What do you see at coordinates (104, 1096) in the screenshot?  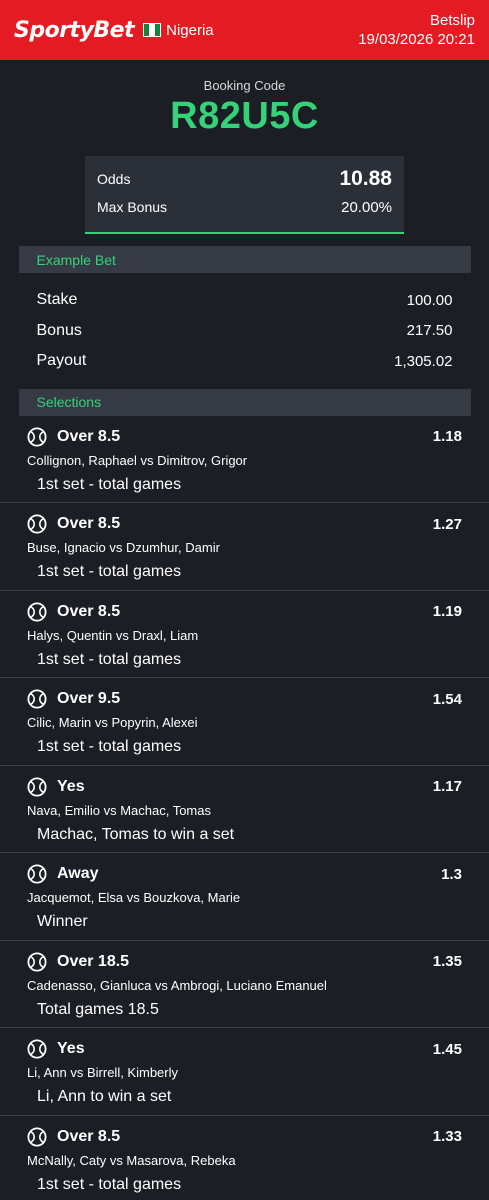 I see `selection-market: Li, Ann to win a set` at bounding box center [104, 1096].